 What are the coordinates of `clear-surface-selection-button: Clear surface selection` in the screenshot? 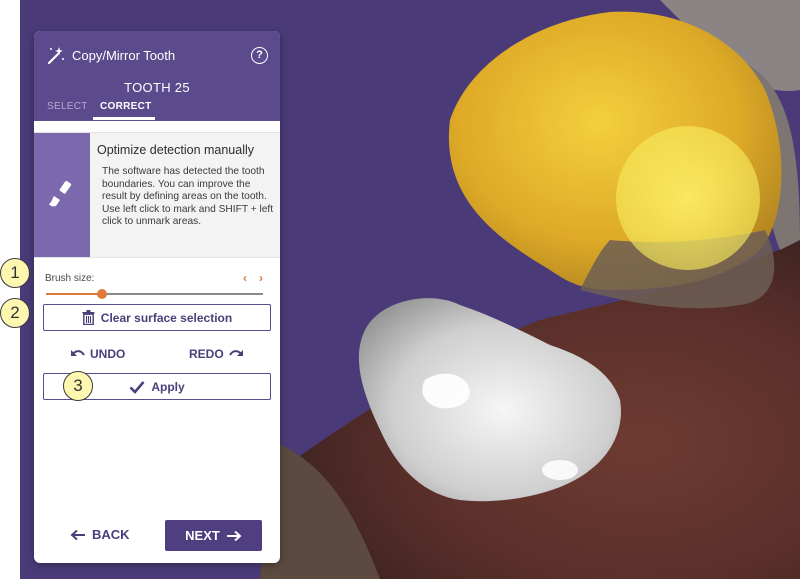 It's located at (157, 317).